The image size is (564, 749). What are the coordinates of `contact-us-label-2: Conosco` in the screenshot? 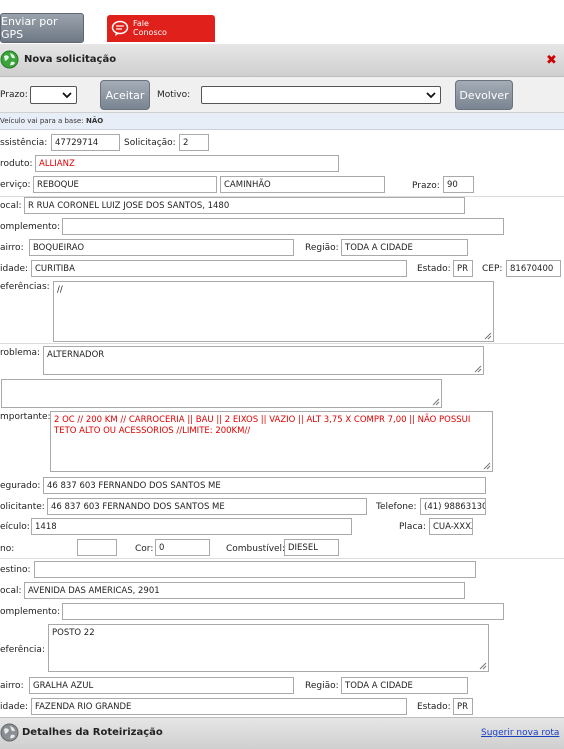 It's located at (150, 32).